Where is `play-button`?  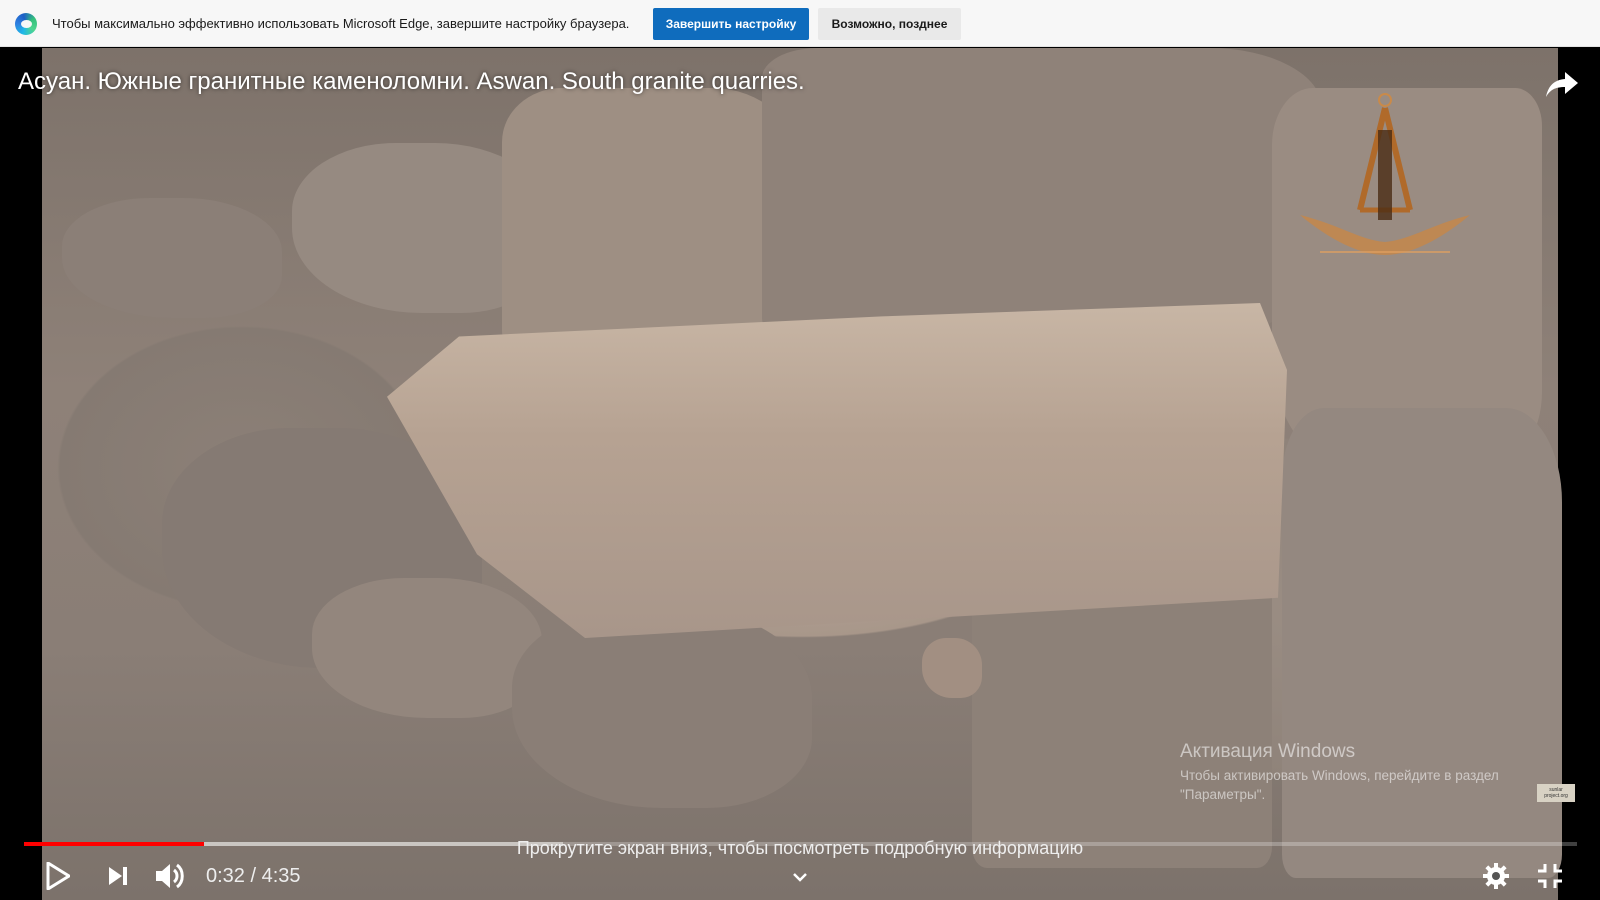
play-button is located at coordinates (58, 876).